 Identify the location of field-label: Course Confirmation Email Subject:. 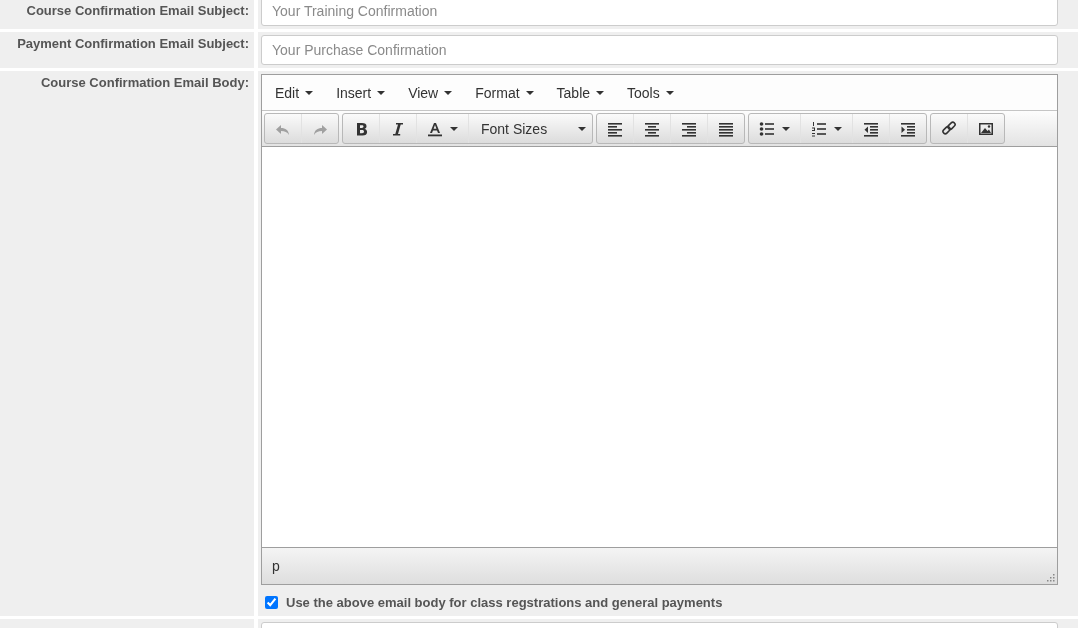
(137, 10).